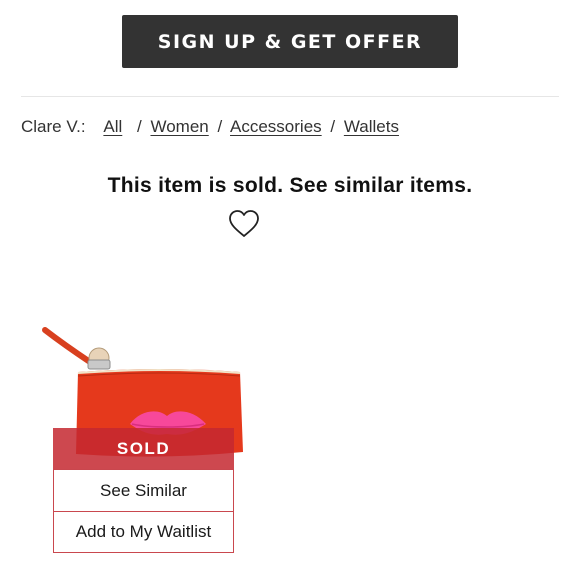 The image size is (580, 580). Describe the element at coordinates (143, 490) in the screenshot. I see `see-similar-button: See Similar` at that location.